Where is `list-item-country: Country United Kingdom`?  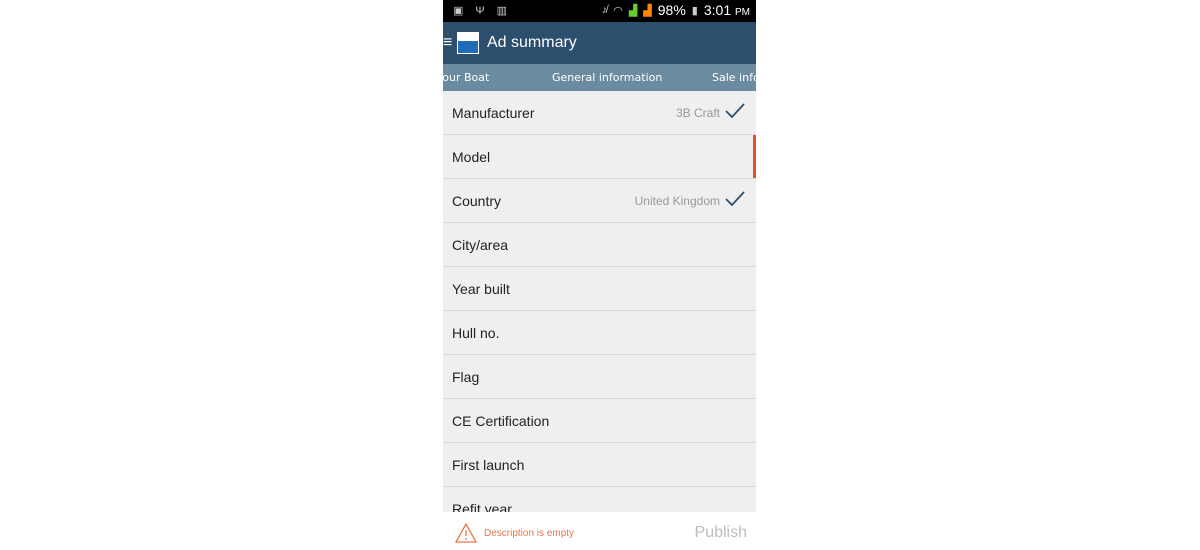
list-item-country: Country United Kingdom is located at coordinates (599, 201).